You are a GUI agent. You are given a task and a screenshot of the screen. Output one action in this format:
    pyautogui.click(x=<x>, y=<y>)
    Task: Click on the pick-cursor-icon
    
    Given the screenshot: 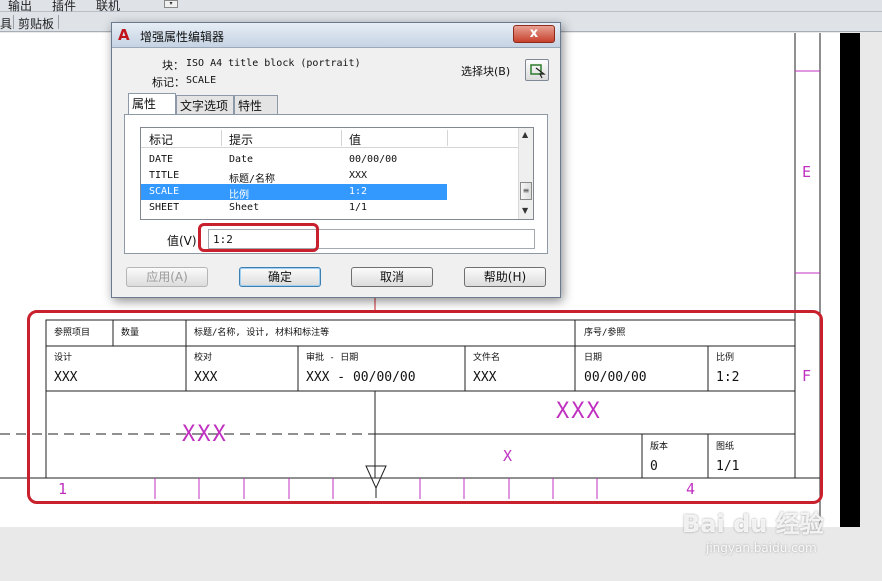 What is the action you would take?
    pyautogui.click(x=538, y=71)
    